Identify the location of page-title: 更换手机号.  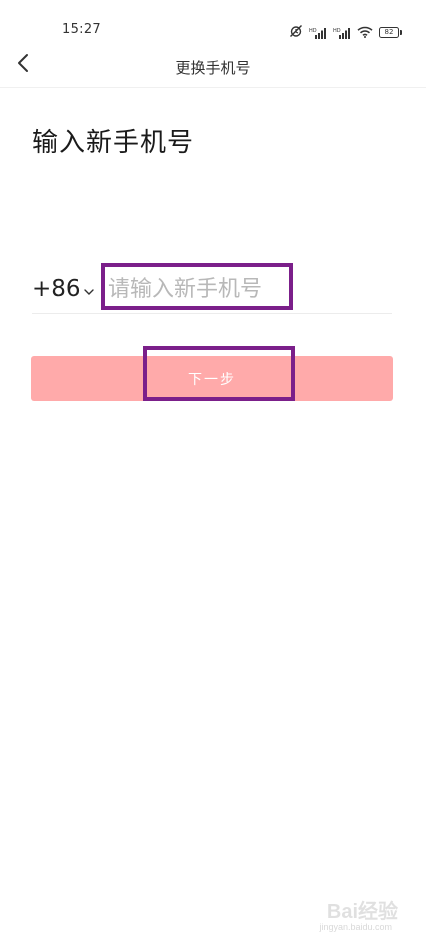
(213, 68).